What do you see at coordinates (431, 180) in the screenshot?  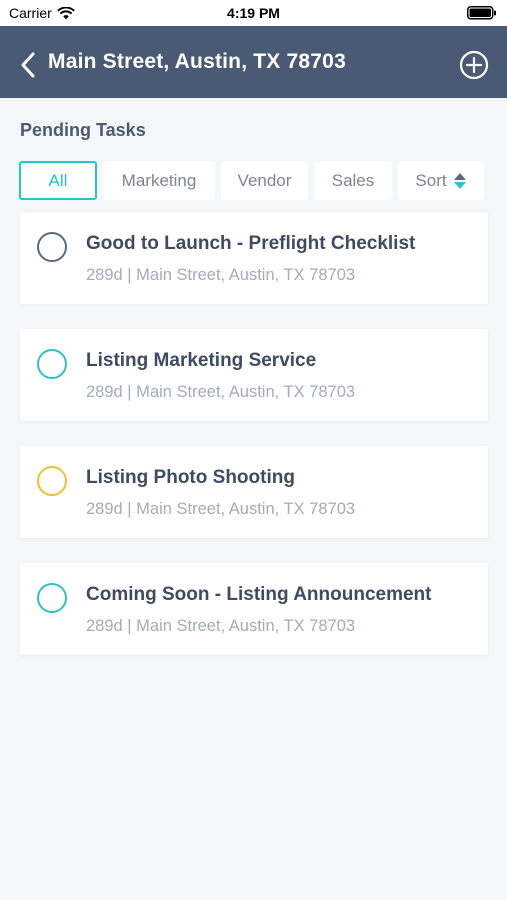 I see `tab-label: Sort` at bounding box center [431, 180].